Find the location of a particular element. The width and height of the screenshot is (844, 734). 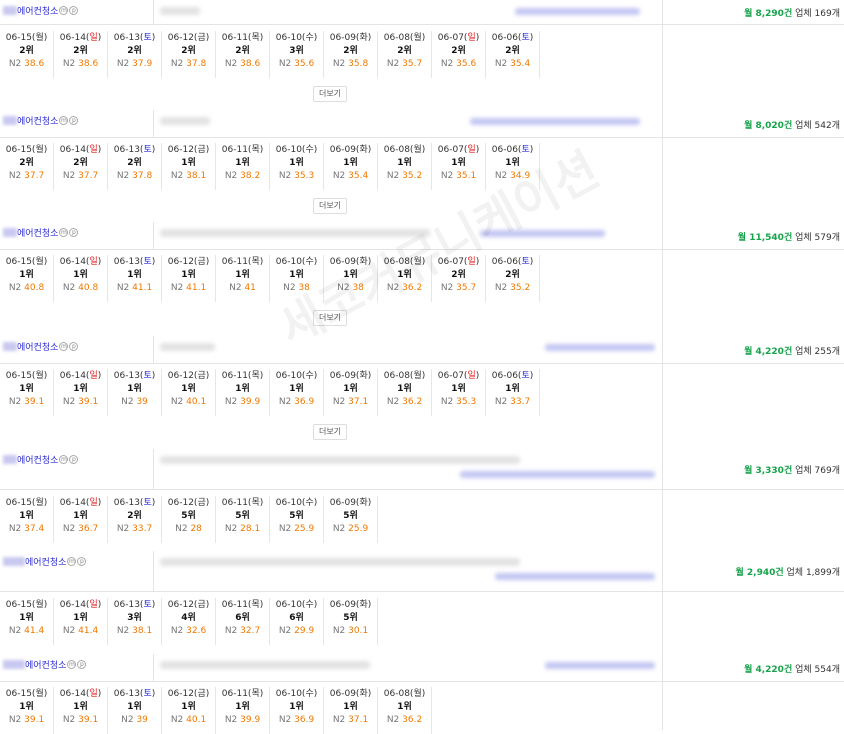

n2-score: N2 37.7 is located at coordinates (26, 176).